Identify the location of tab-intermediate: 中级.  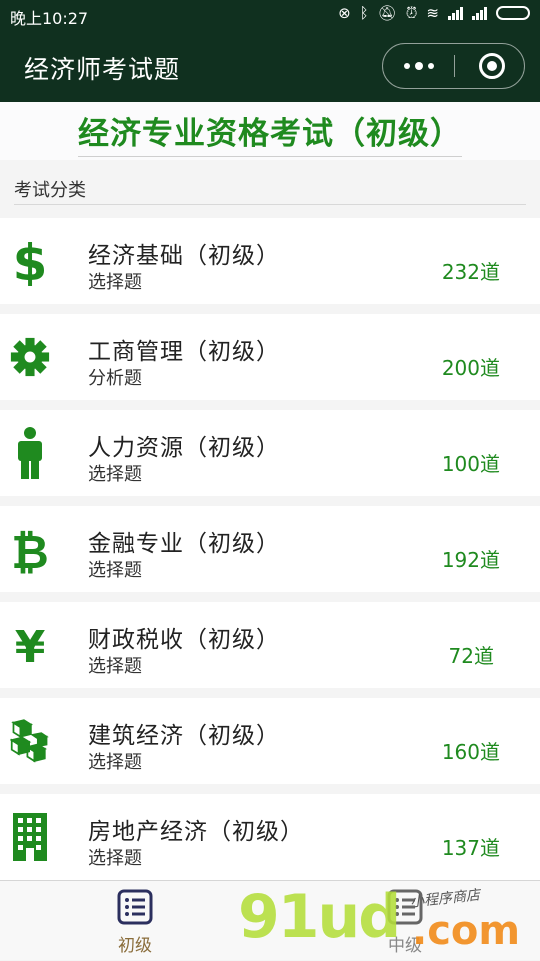
(405, 921).